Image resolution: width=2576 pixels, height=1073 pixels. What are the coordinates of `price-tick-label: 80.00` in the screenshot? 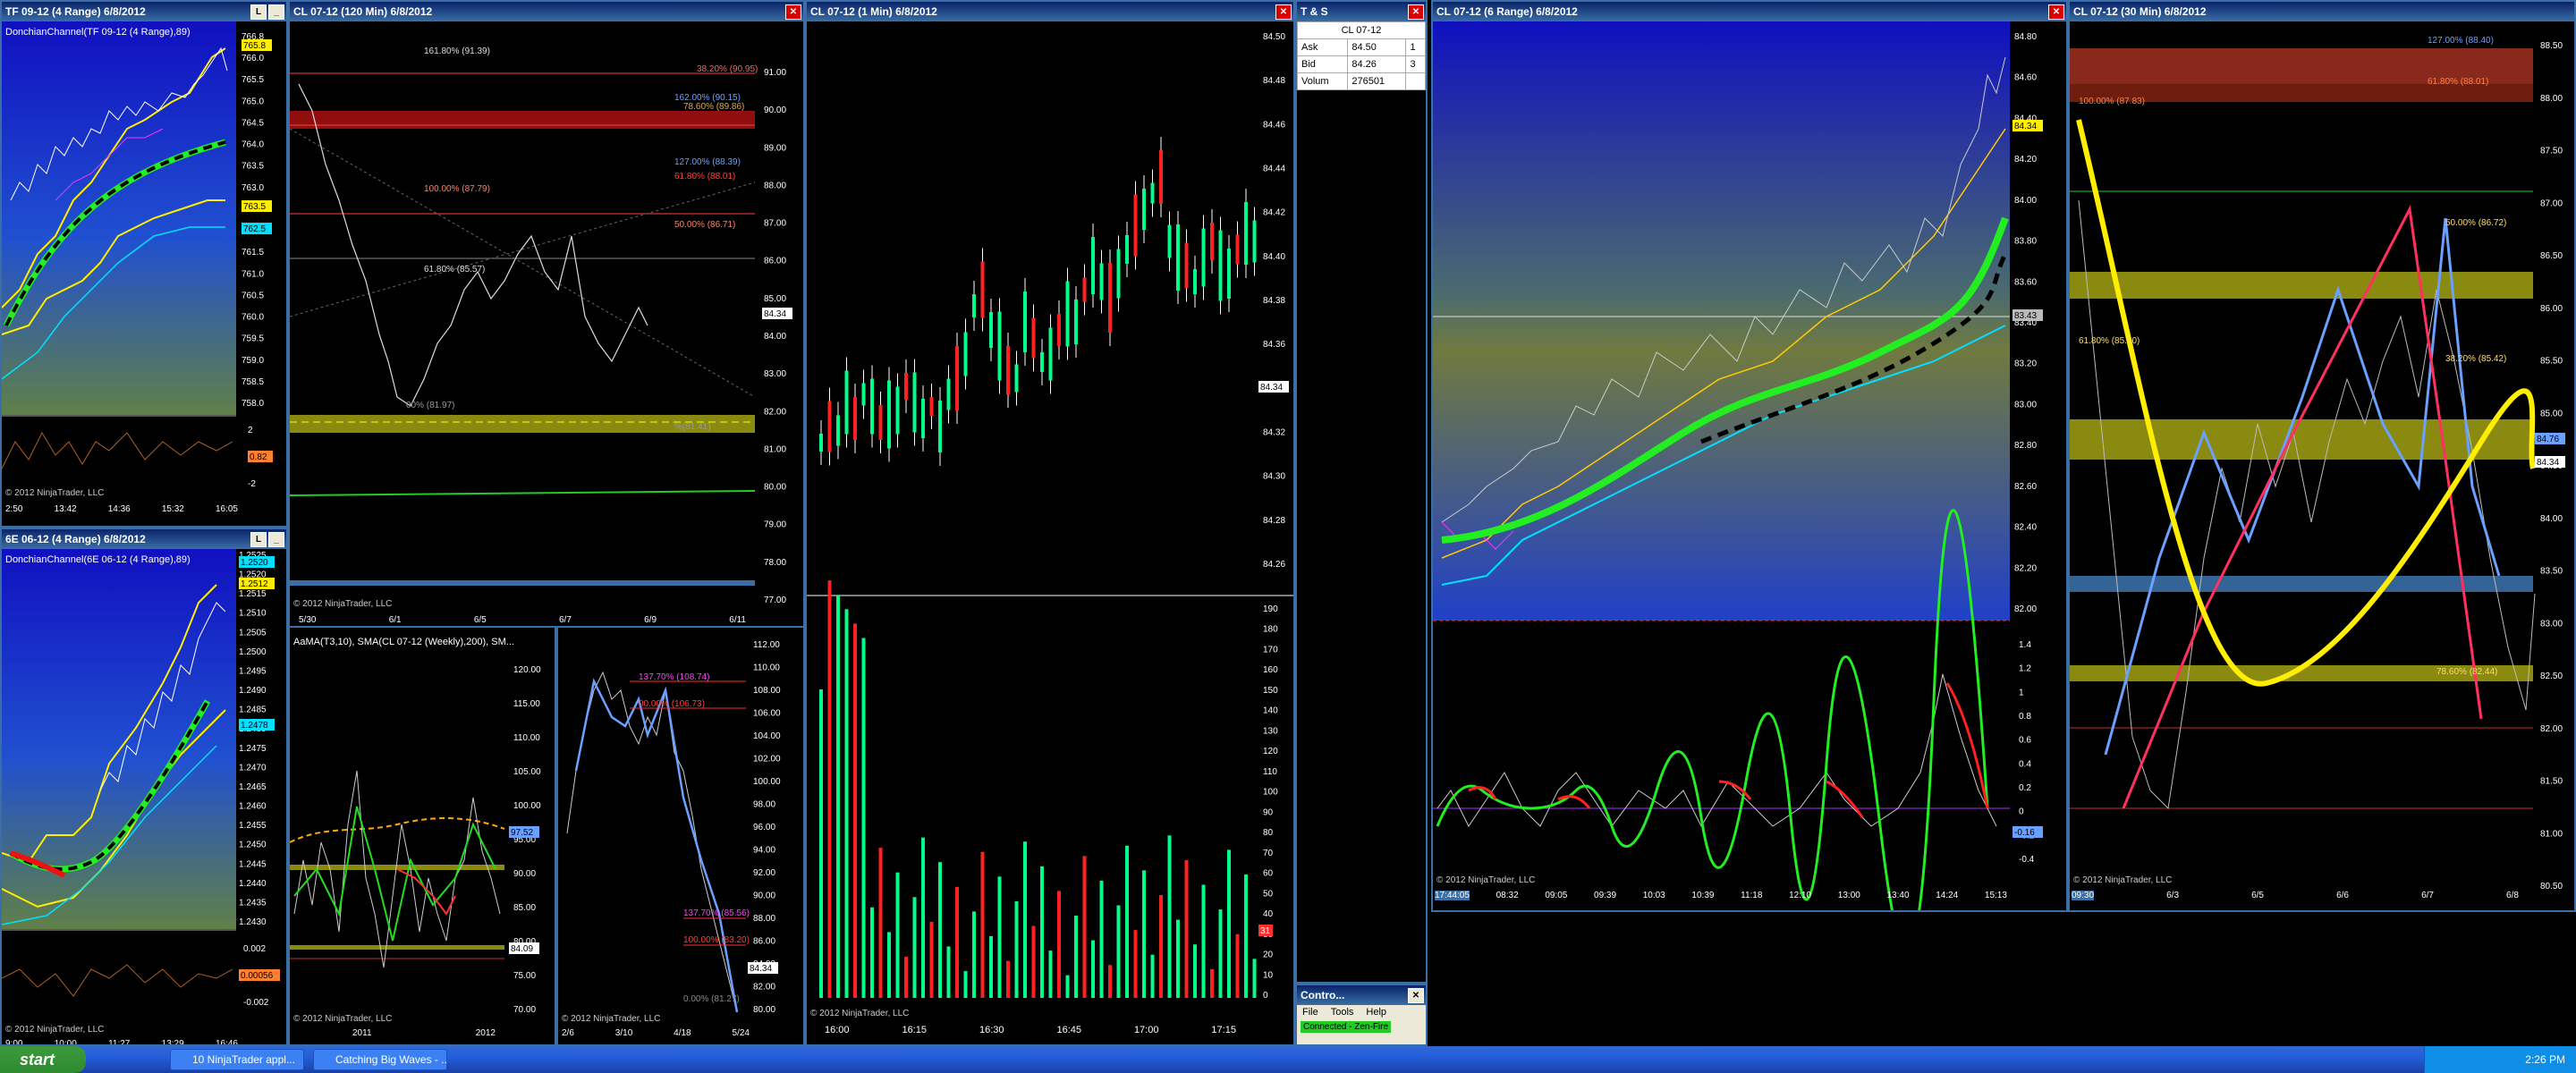 It's located at (764, 1010).